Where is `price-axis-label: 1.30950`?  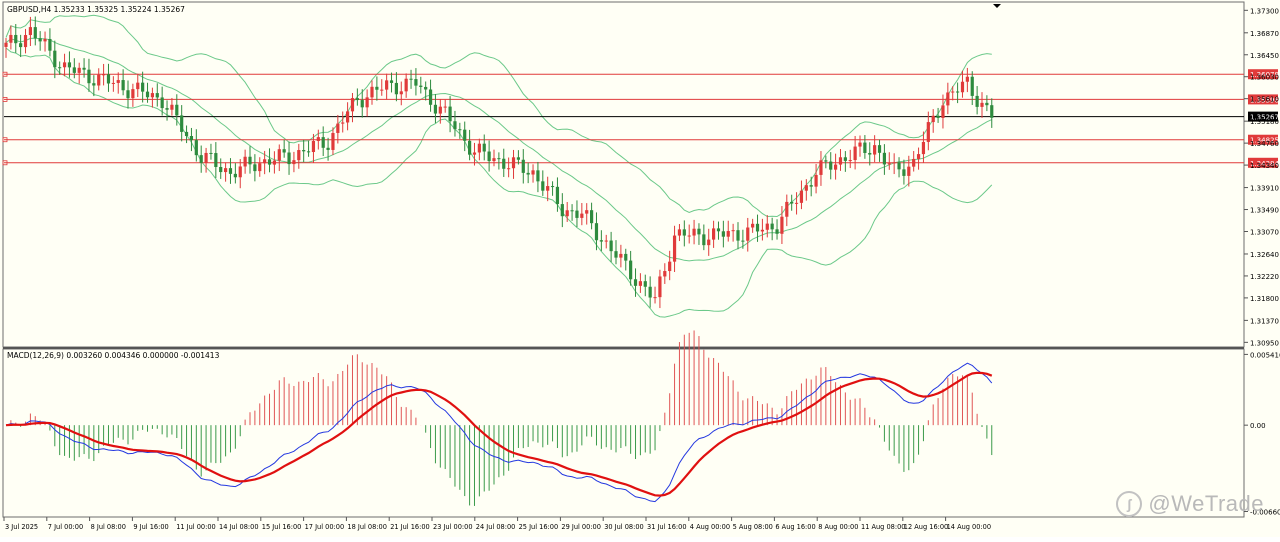
price-axis-label: 1.30950 is located at coordinates (1264, 343).